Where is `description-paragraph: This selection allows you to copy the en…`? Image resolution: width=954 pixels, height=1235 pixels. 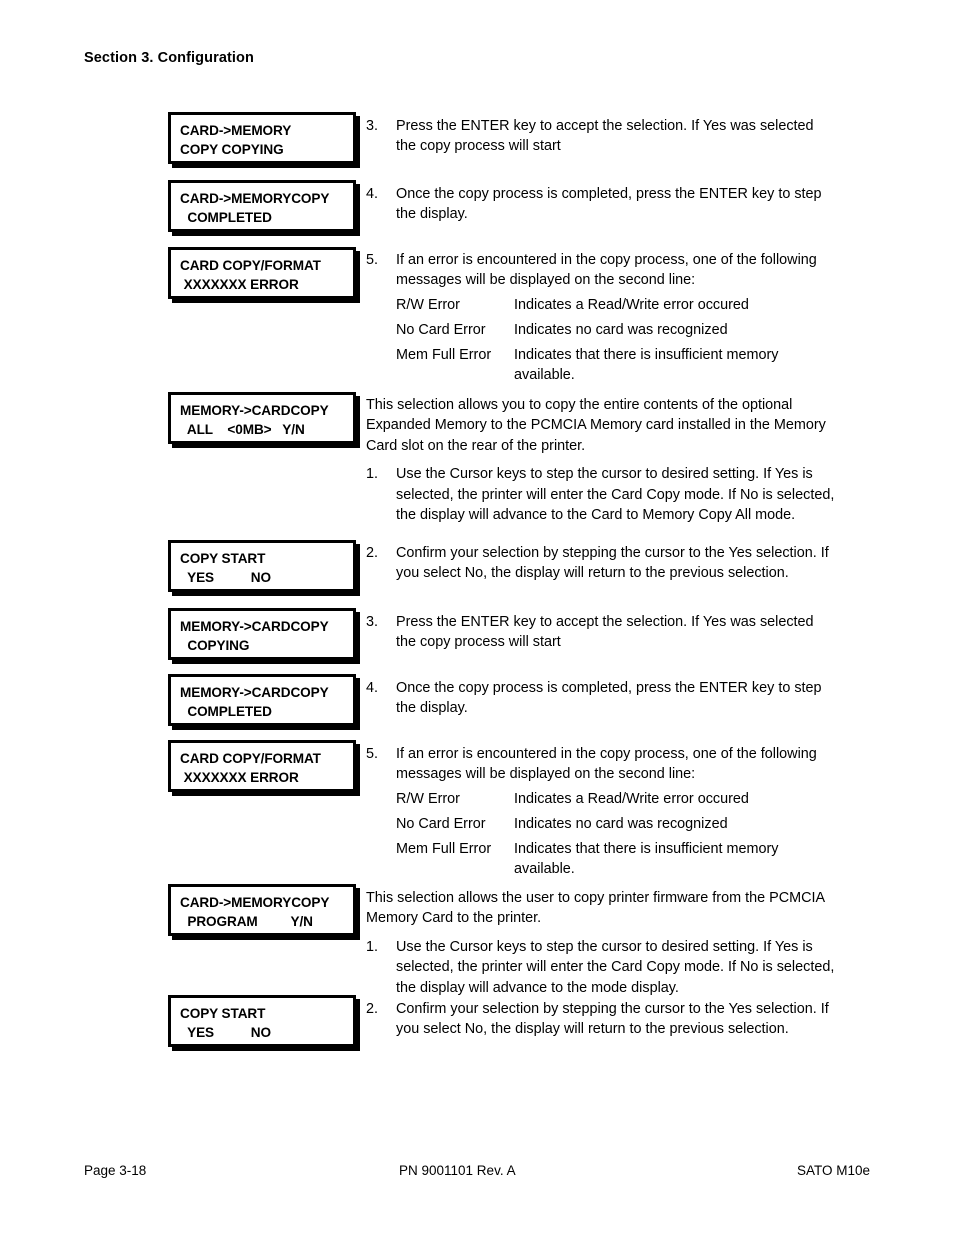
description-paragraph: This selection allows you to copy the en… is located at coordinates (596, 425).